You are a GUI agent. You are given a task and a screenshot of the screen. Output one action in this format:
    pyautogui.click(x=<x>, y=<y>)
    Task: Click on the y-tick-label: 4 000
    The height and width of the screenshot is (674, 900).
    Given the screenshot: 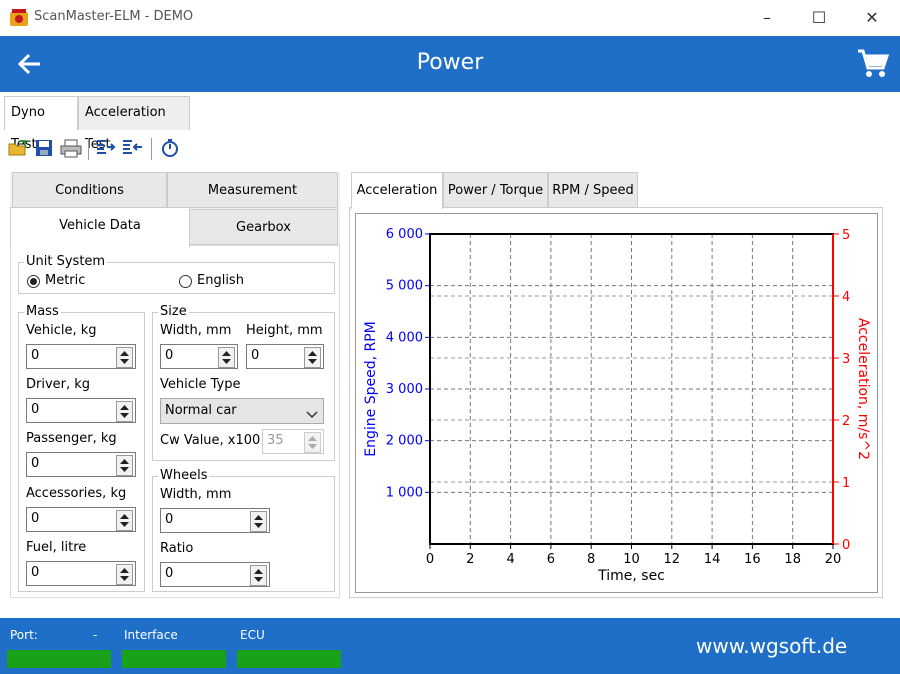 What is the action you would take?
    pyautogui.click(x=404, y=337)
    